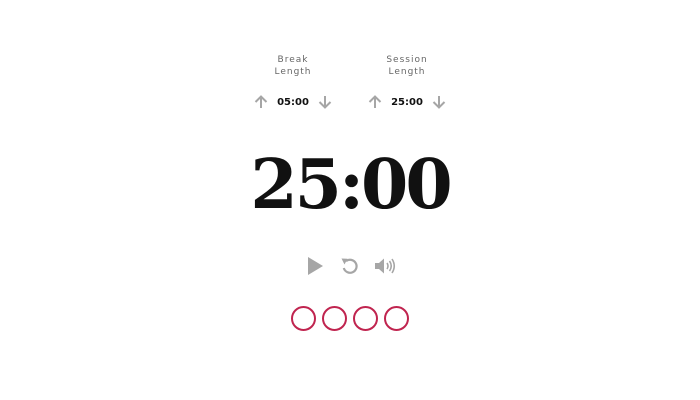 The width and height of the screenshot is (700, 400). I want to click on break-label-line2: Length, so click(293, 72).